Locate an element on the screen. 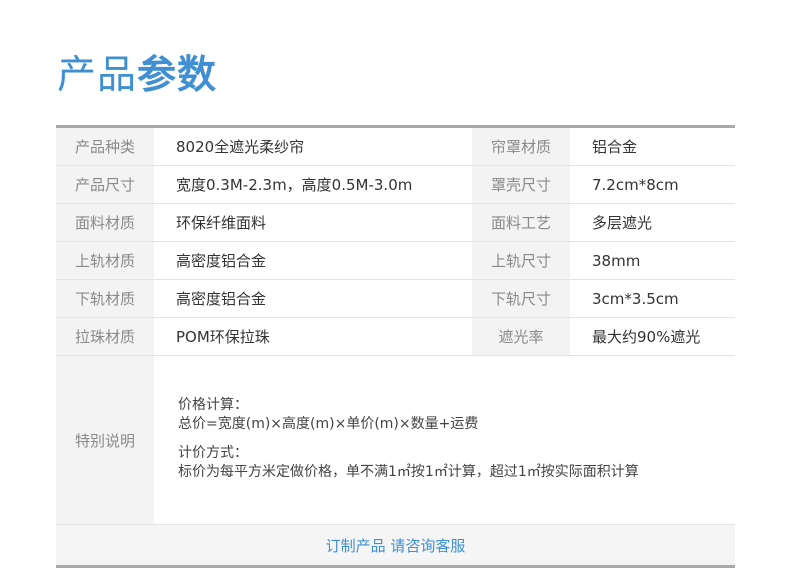  row-label: 产品种类 is located at coordinates (105, 146).